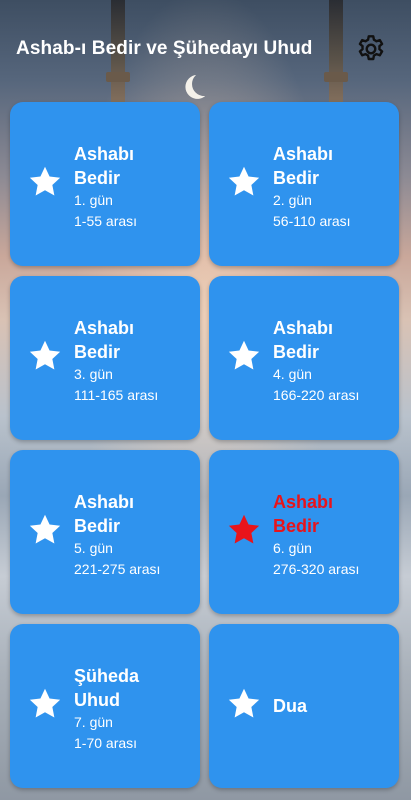 The height and width of the screenshot is (800, 411). I want to click on card-text: Ashabı Bedir 2. gün 56-110 arası, so click(312, 187).